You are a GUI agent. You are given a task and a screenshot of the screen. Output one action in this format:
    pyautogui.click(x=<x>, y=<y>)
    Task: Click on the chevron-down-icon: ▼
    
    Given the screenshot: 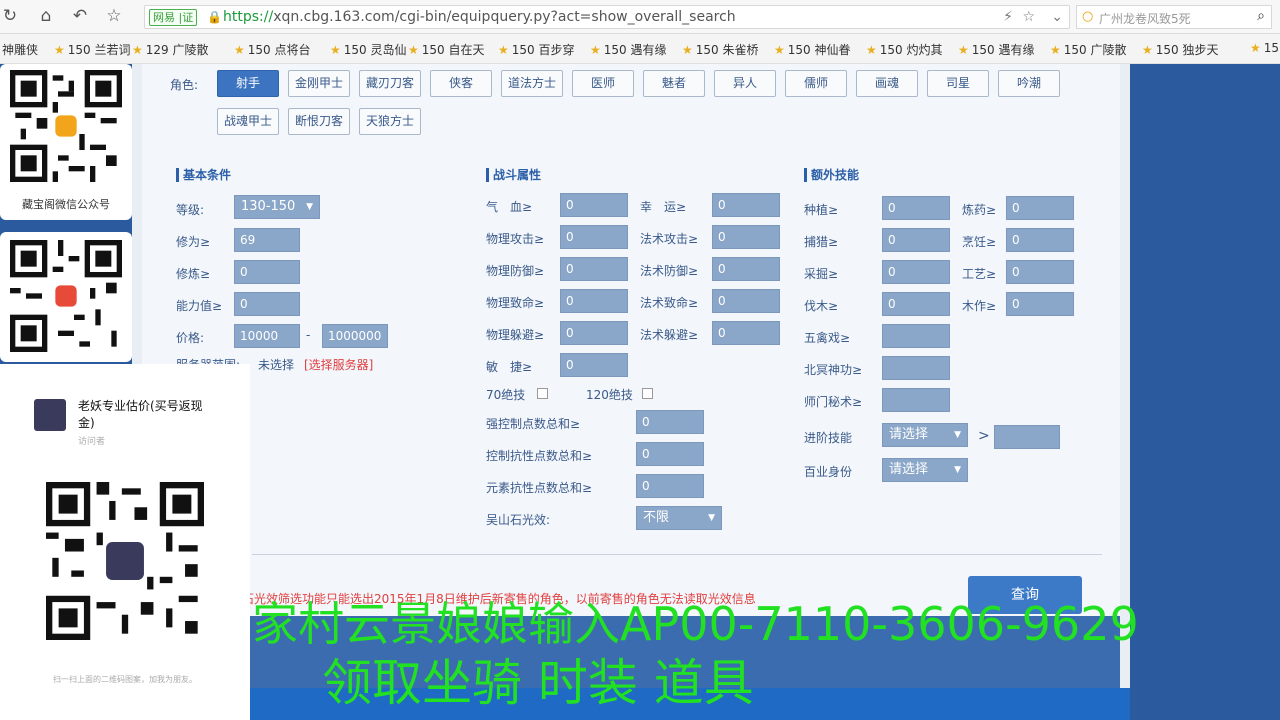 What is the action you would take?
    pyautogui.click(x=309, y=207)
    